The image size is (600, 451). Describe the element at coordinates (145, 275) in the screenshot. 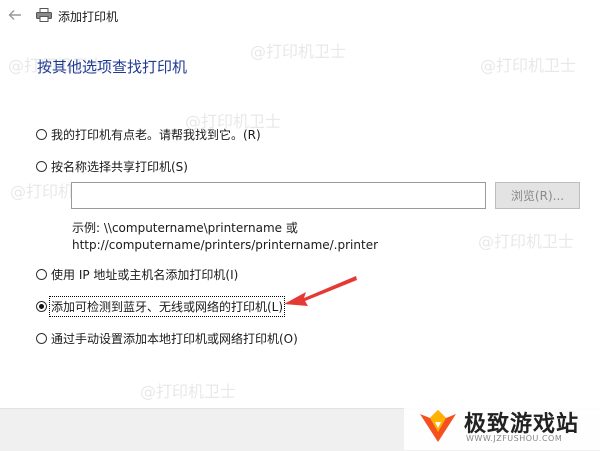

I see `radio-label: 使用 IP 地址或主机名添加打印机(I)` at that location.